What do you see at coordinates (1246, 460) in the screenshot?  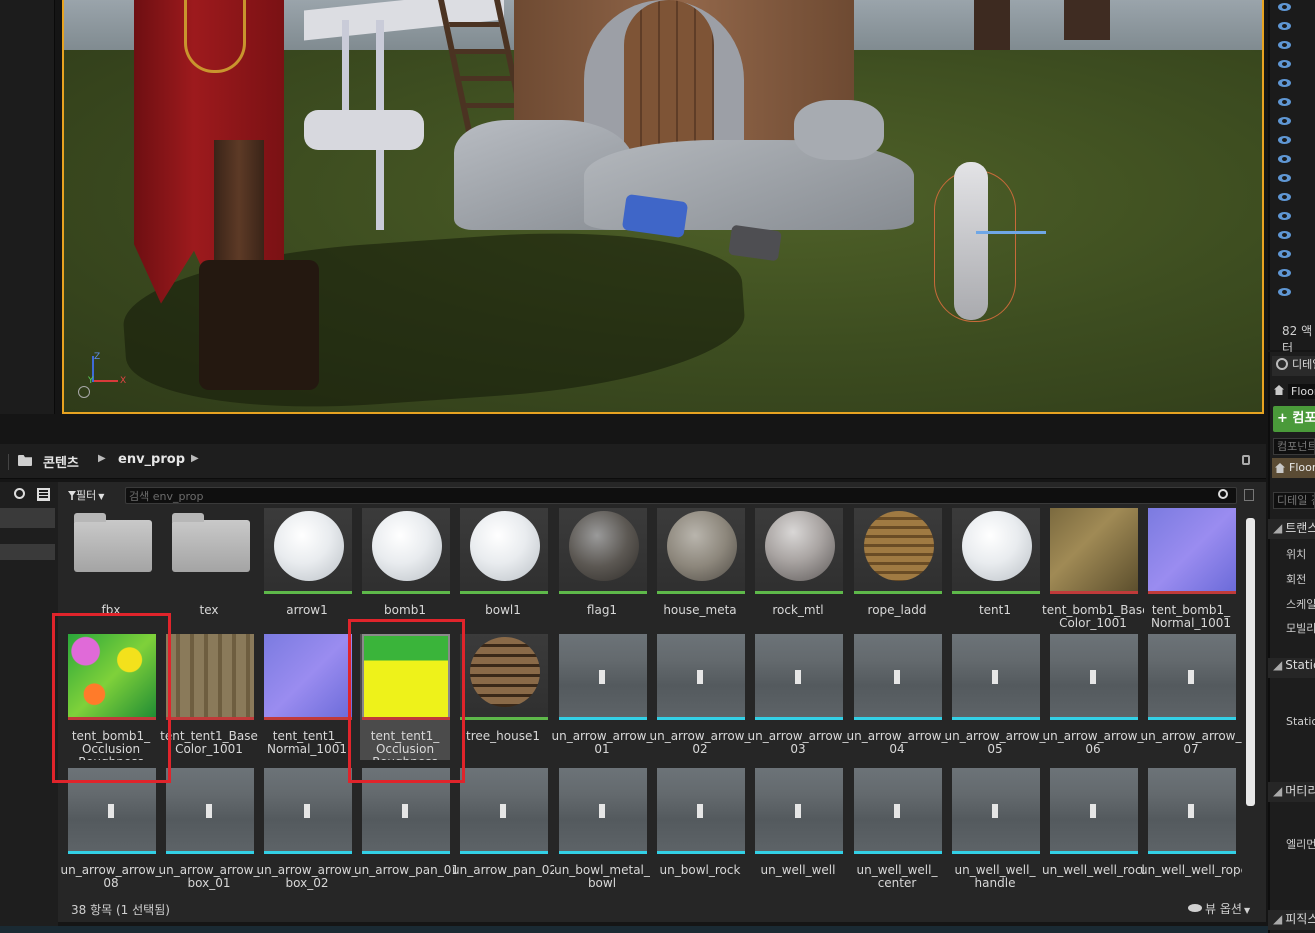 I see `lock-icon` at bounding box center [1246, 460].